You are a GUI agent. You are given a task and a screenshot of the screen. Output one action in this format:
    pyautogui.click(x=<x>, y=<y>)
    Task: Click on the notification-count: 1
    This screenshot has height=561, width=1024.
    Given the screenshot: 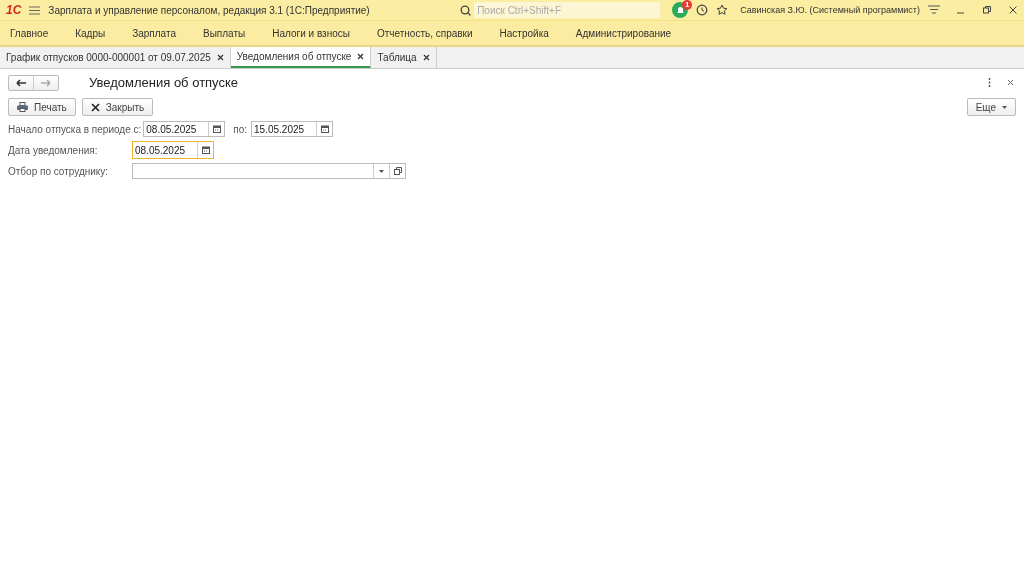 What is the action you would take?
    pyautogui.click(x=687, y=5)
    